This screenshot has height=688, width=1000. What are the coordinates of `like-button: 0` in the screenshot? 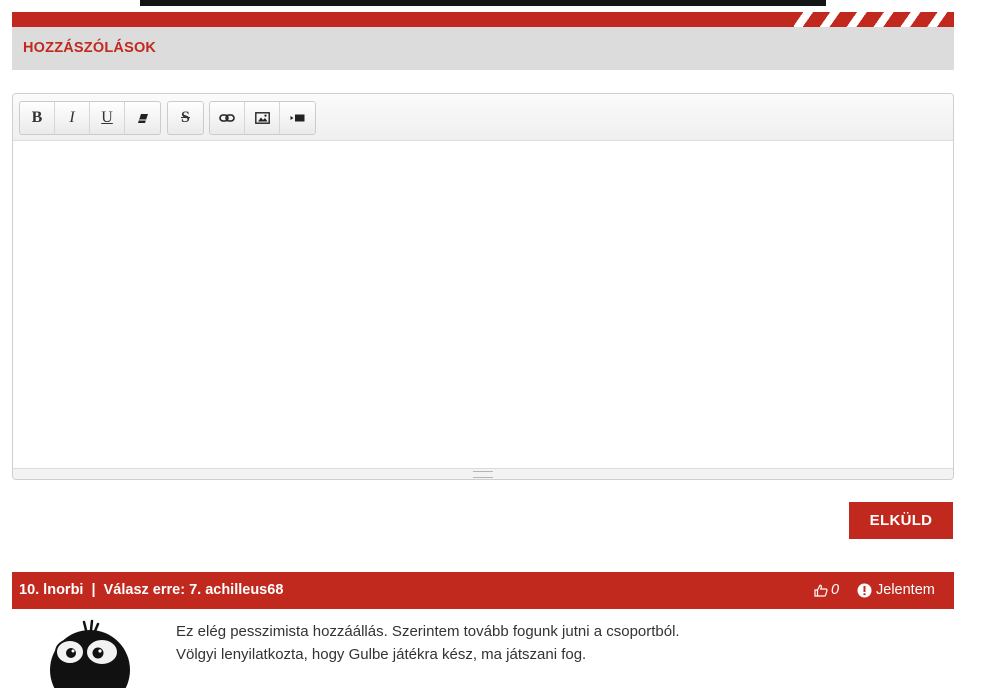 It's located at (826, 590).